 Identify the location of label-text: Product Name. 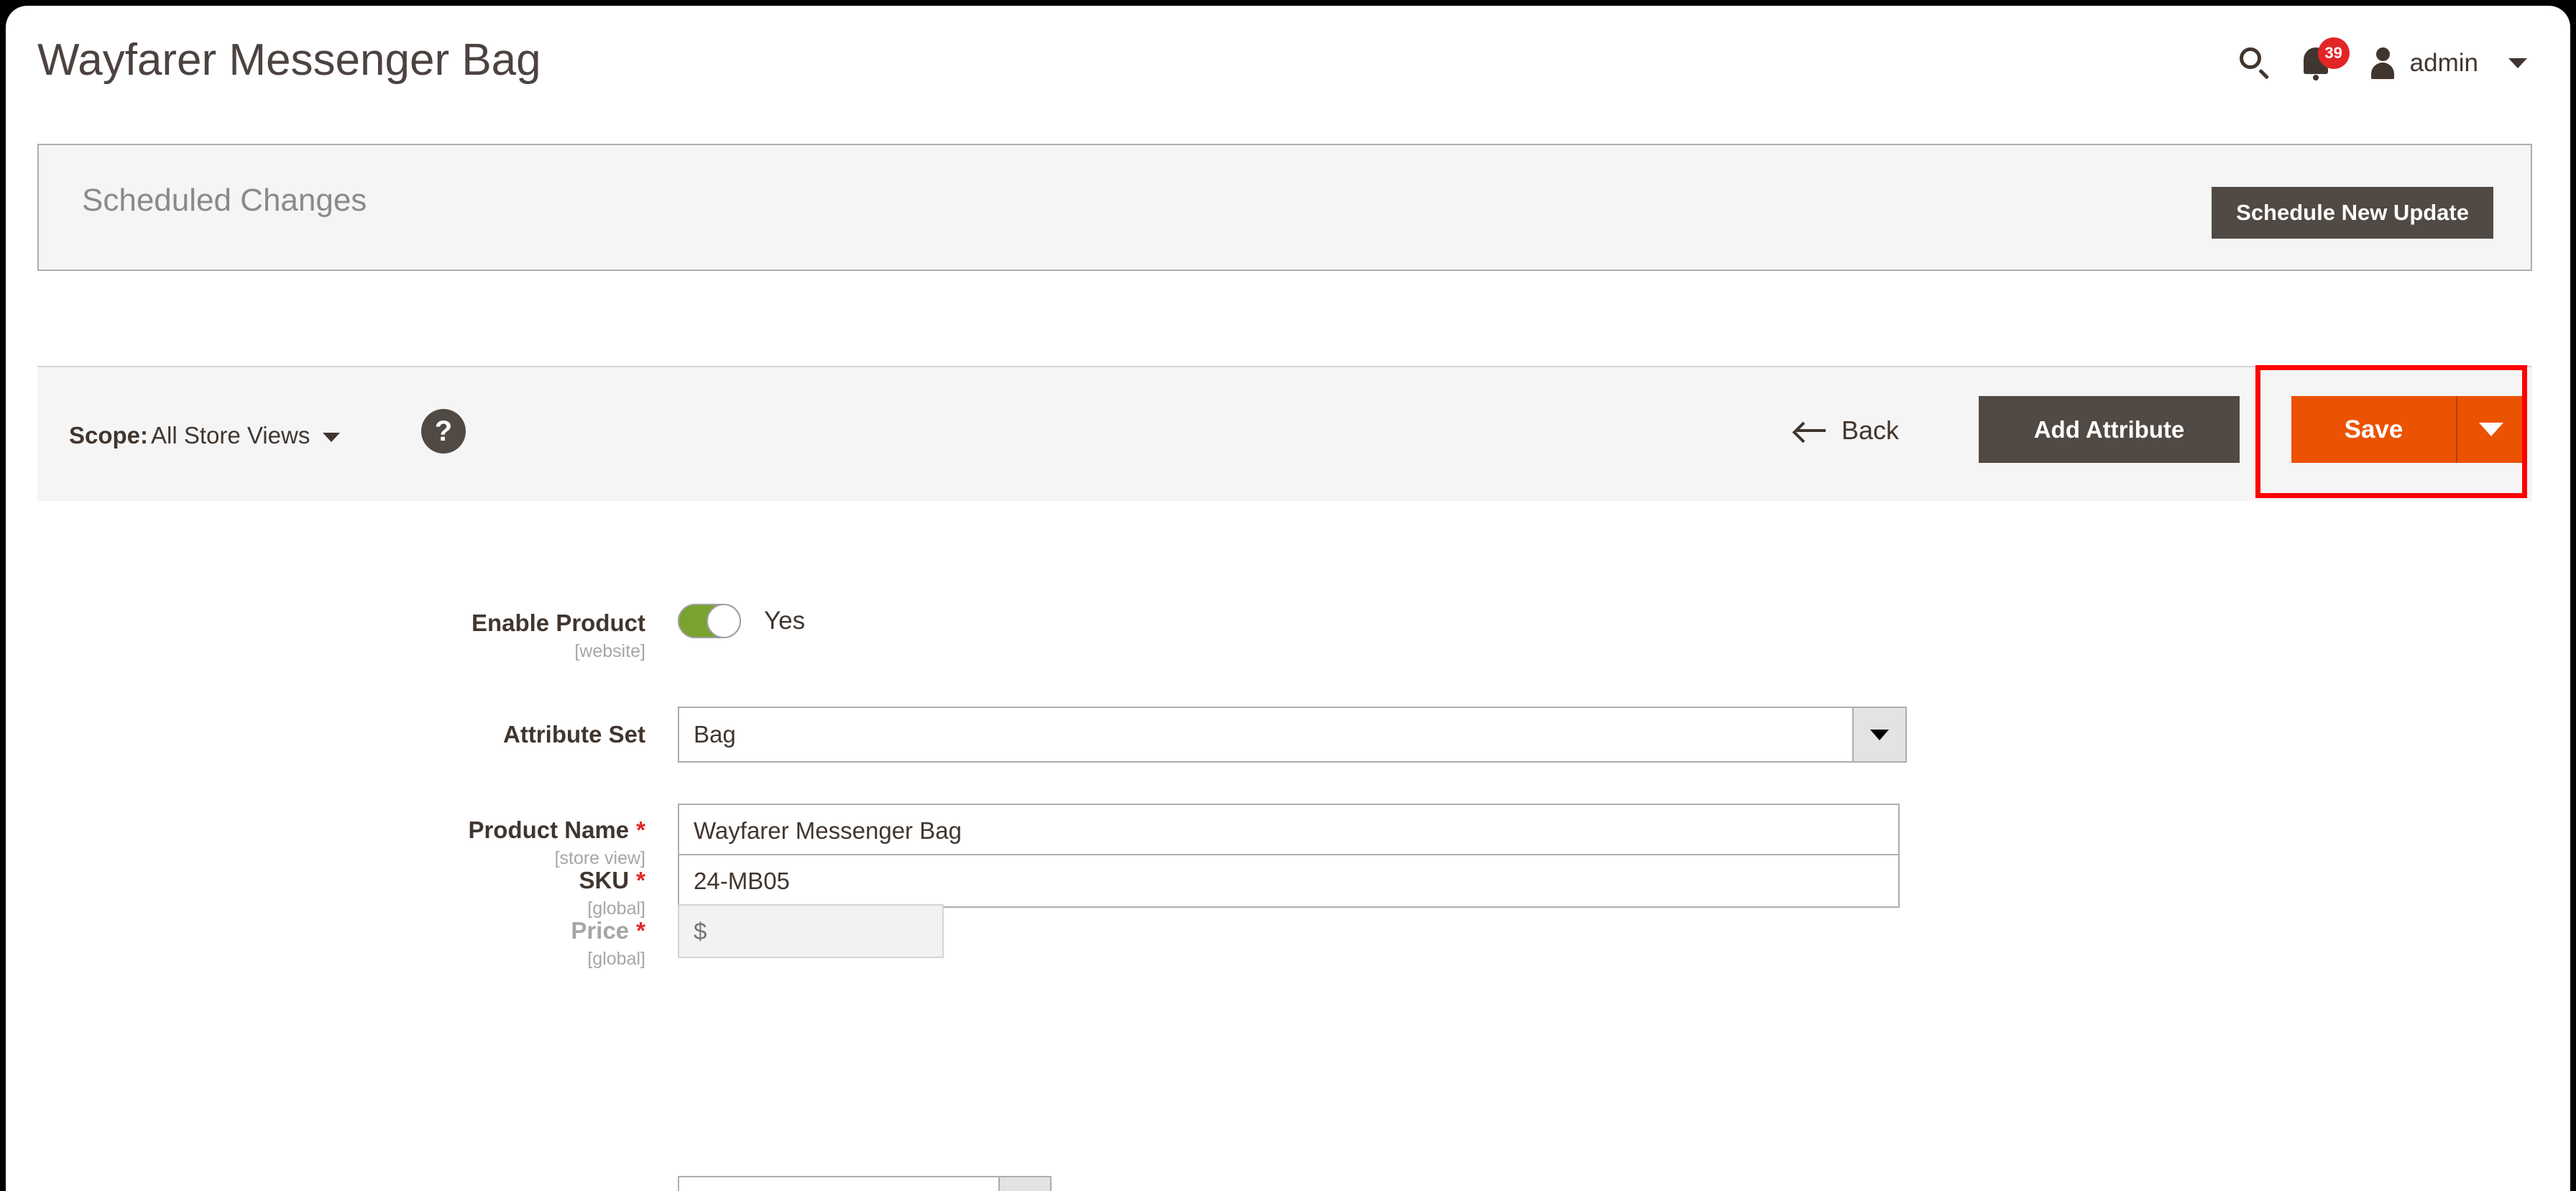
(549, 830).